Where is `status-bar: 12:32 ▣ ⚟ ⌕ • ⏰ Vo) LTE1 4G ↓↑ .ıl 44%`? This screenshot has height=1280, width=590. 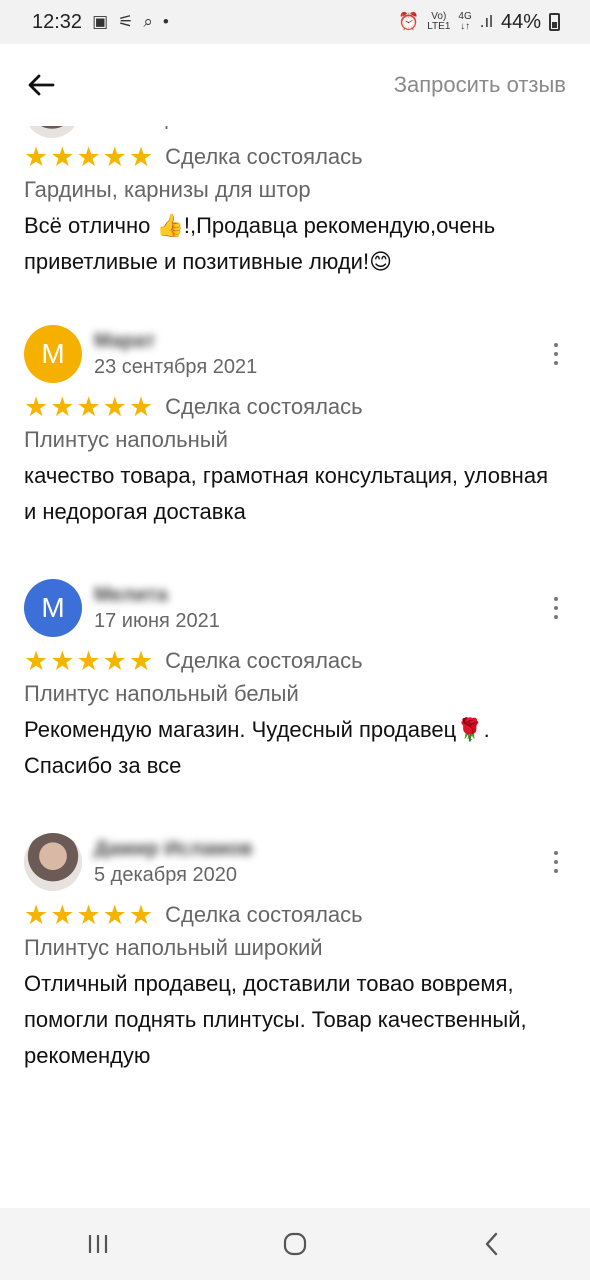 status-bar: 12:32 ▣ ⚟ ⌕ • ⏰ Vo) LTE1 4G ↓↑ .ıl 44% is located at coordinates (295, 22).